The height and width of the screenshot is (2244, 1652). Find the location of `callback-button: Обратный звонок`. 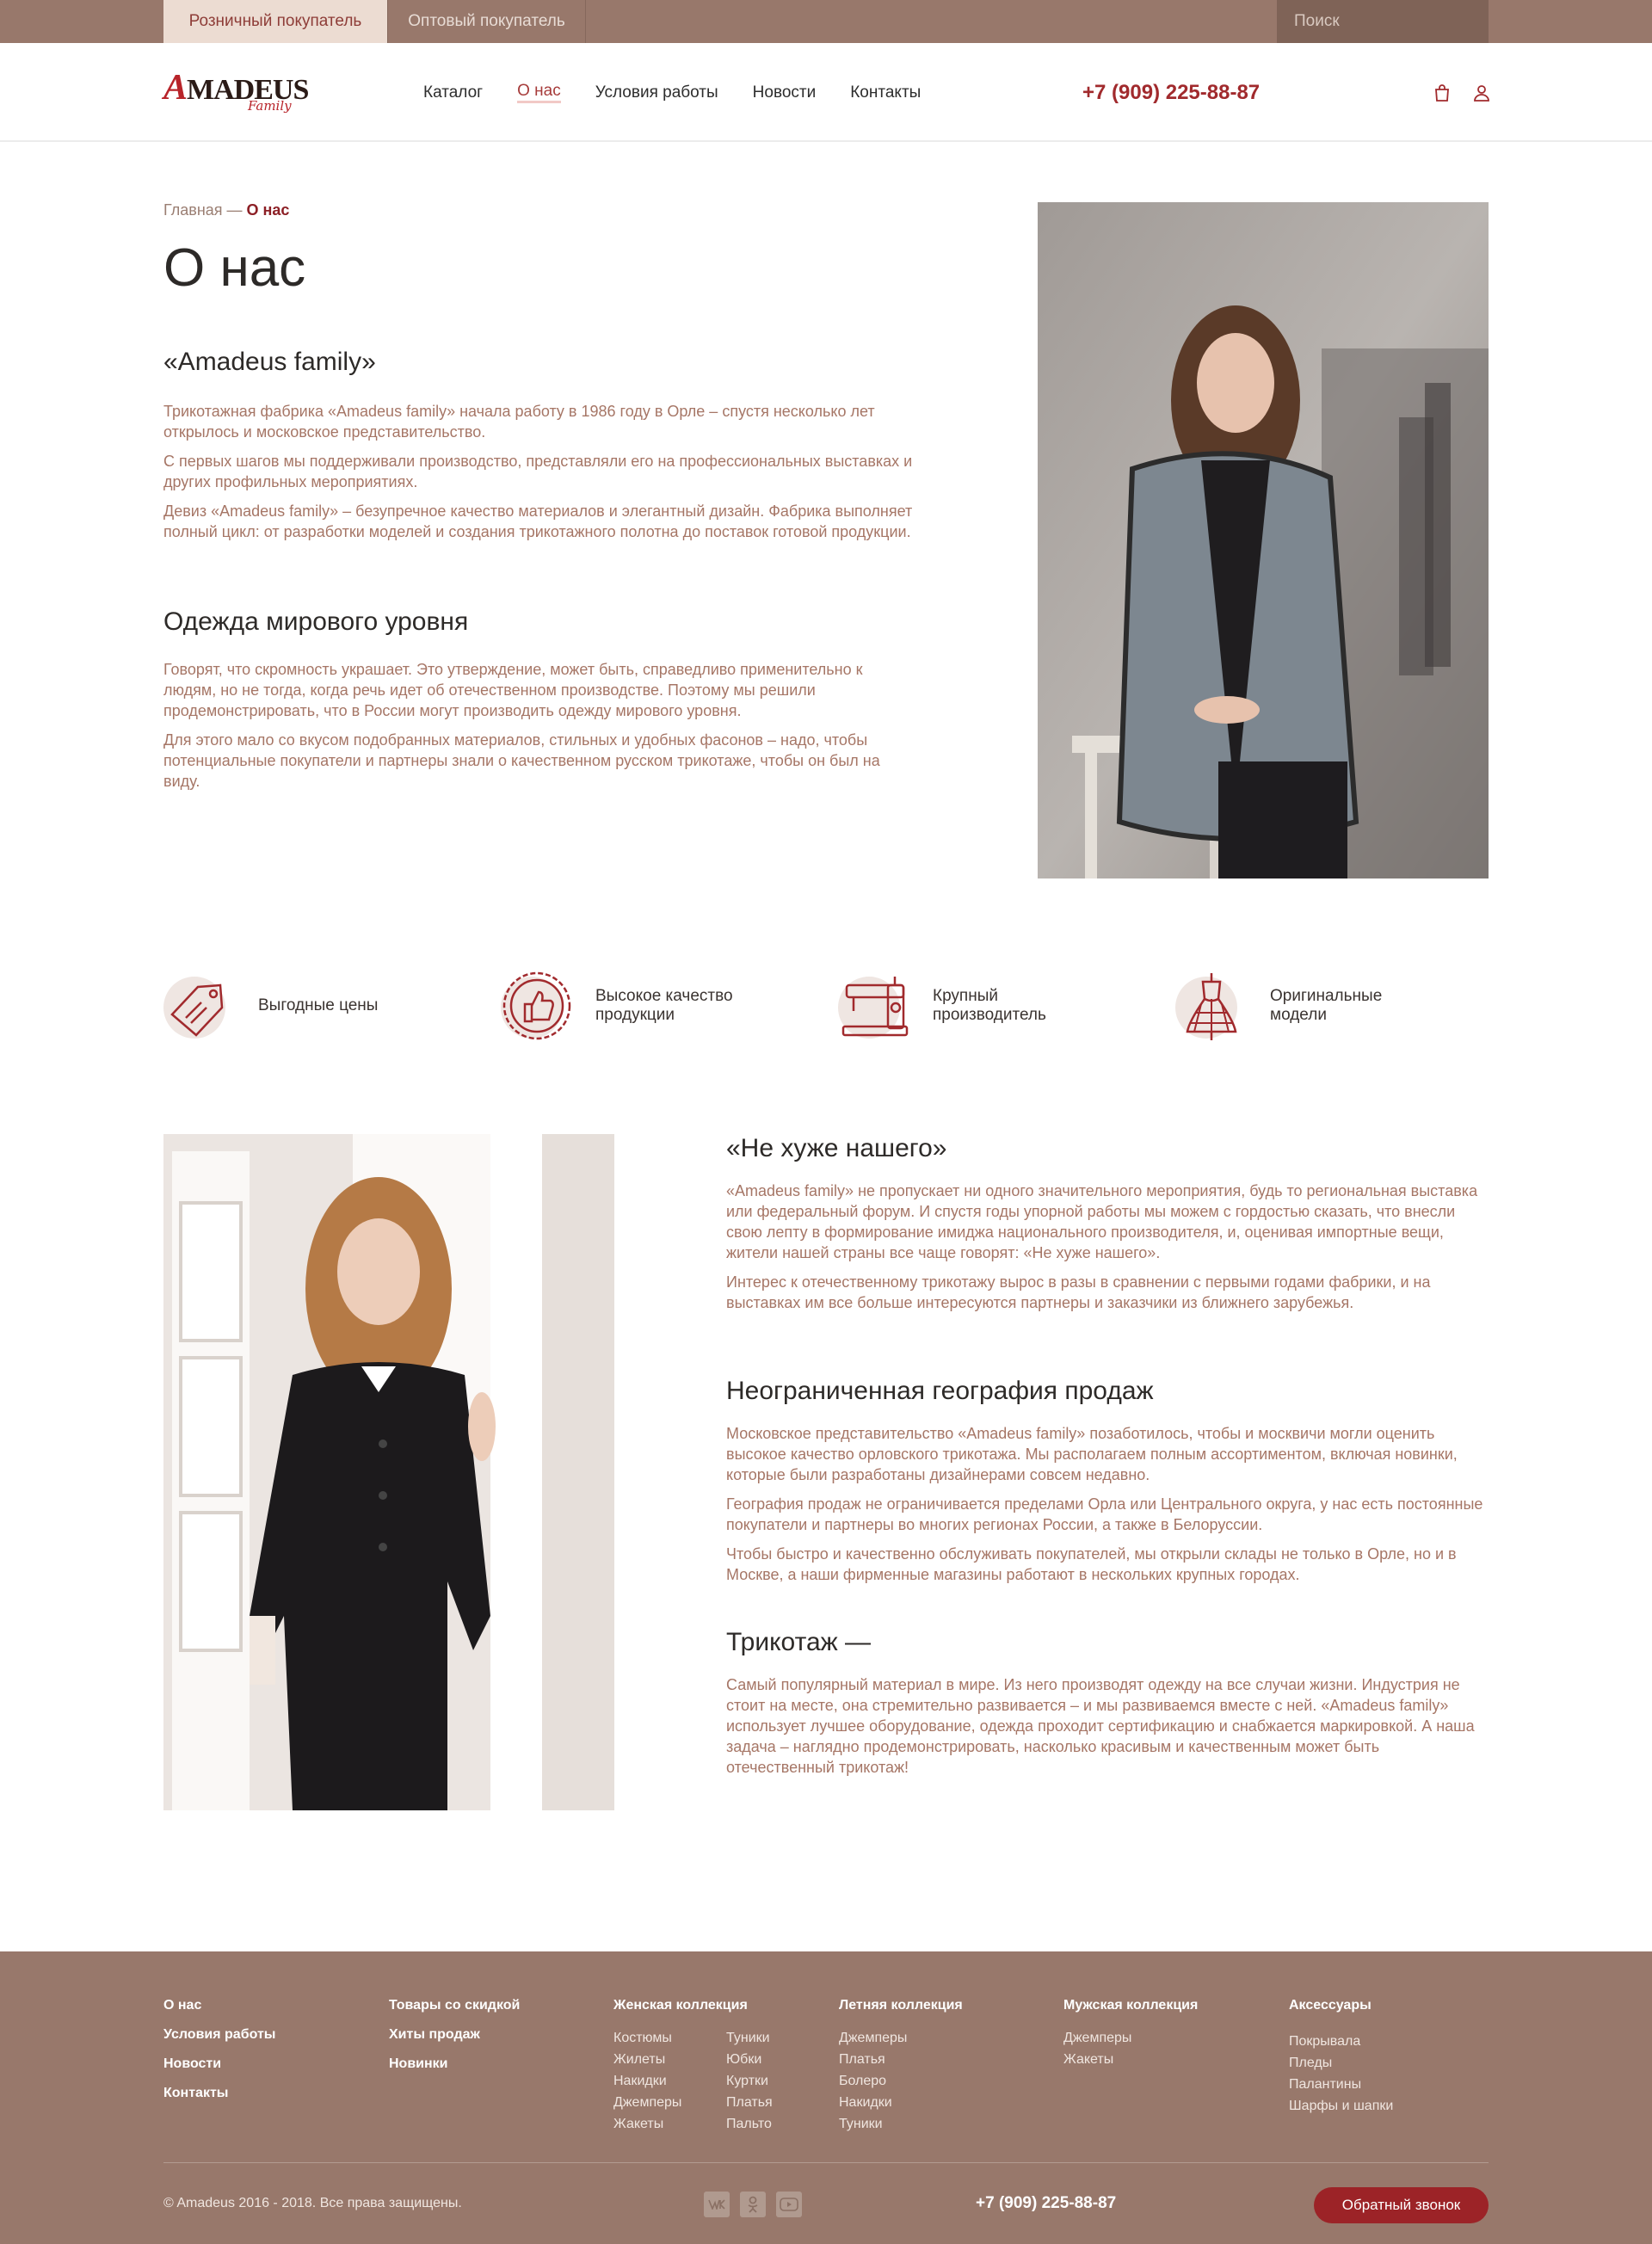

callback-button: Обратный звонок is located at coordinates (1401, 2205).